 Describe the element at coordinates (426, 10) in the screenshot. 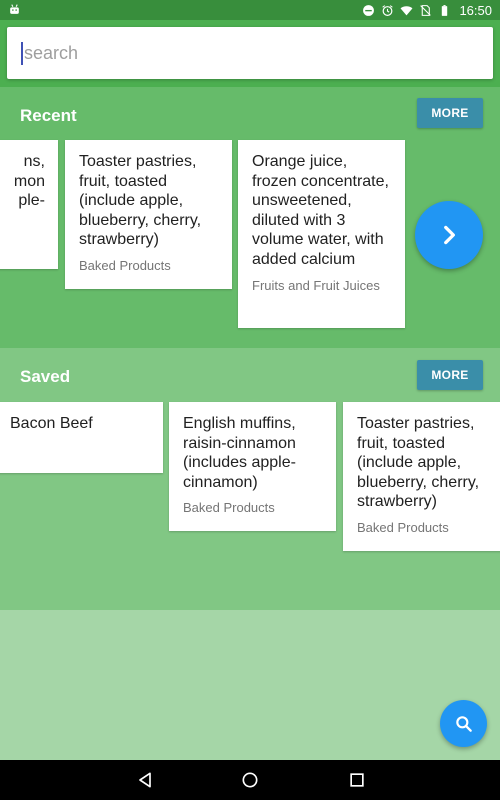

I see `no-sim-icon` at that location.